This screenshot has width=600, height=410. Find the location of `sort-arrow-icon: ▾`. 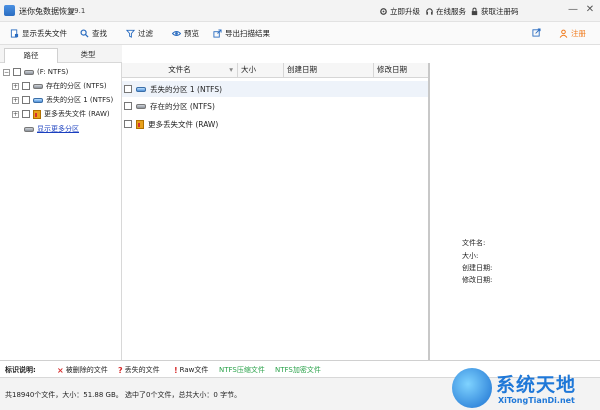

sort-arrow-icon: ▾ is located at coordinates (231, 69).